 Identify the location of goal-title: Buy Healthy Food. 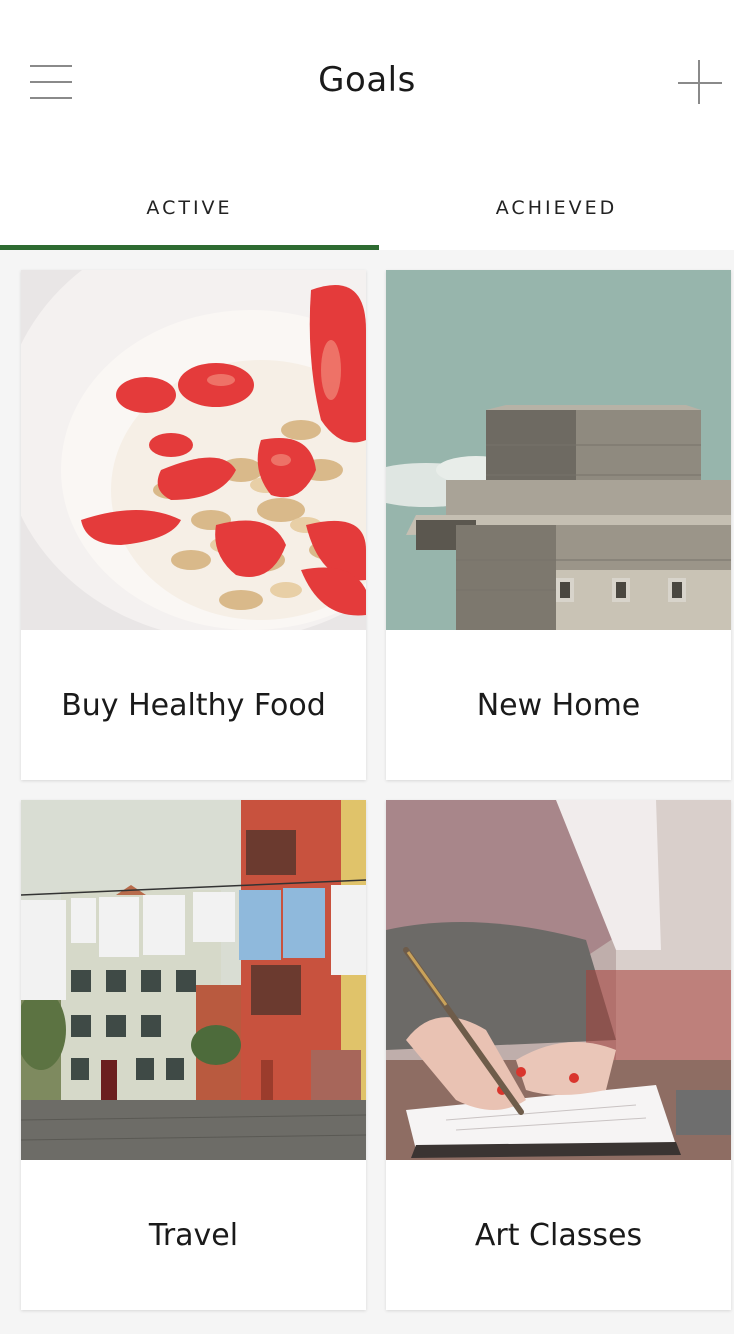
(193, 705).